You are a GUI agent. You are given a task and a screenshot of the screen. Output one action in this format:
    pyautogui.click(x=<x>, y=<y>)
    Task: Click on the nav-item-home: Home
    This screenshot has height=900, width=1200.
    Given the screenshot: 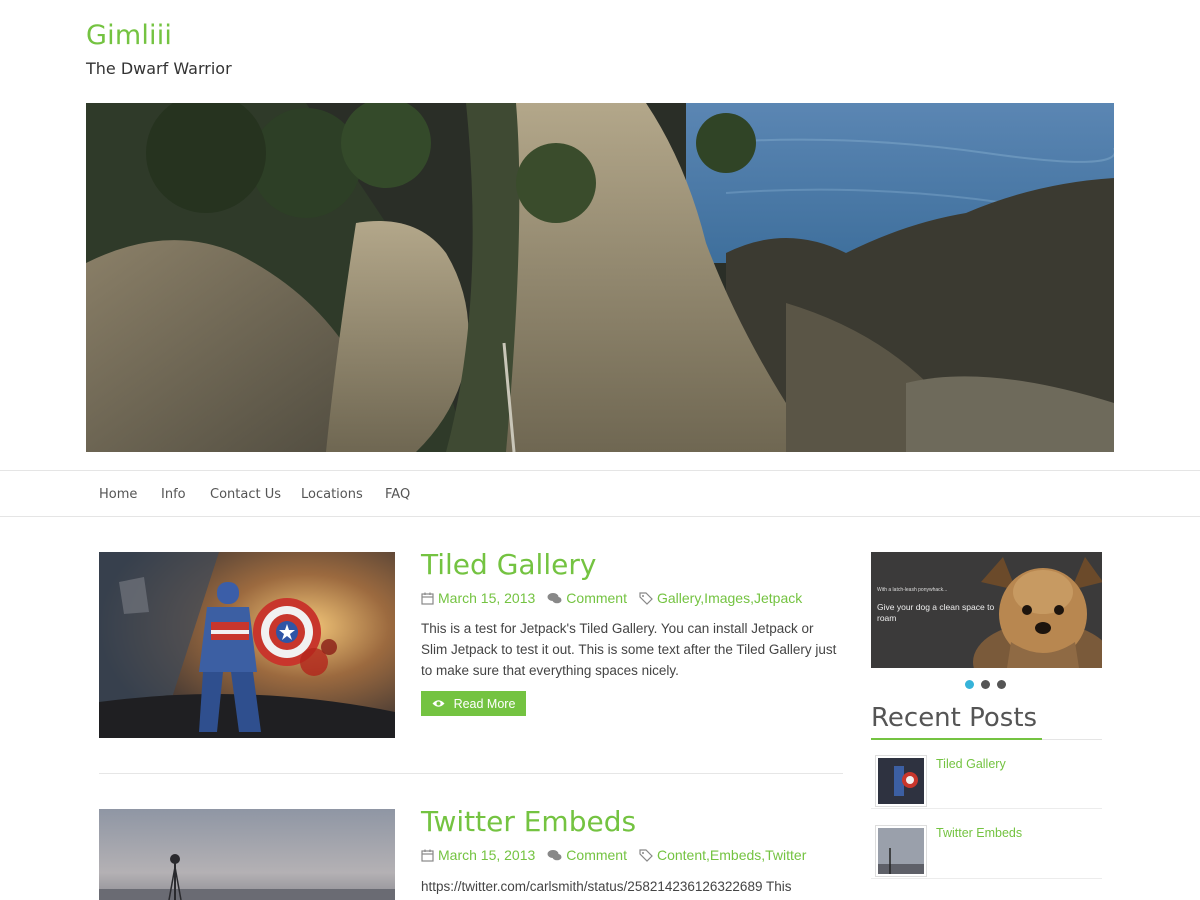 What is the action you would take?
    pyautogui.click(x=118, y=494)
    